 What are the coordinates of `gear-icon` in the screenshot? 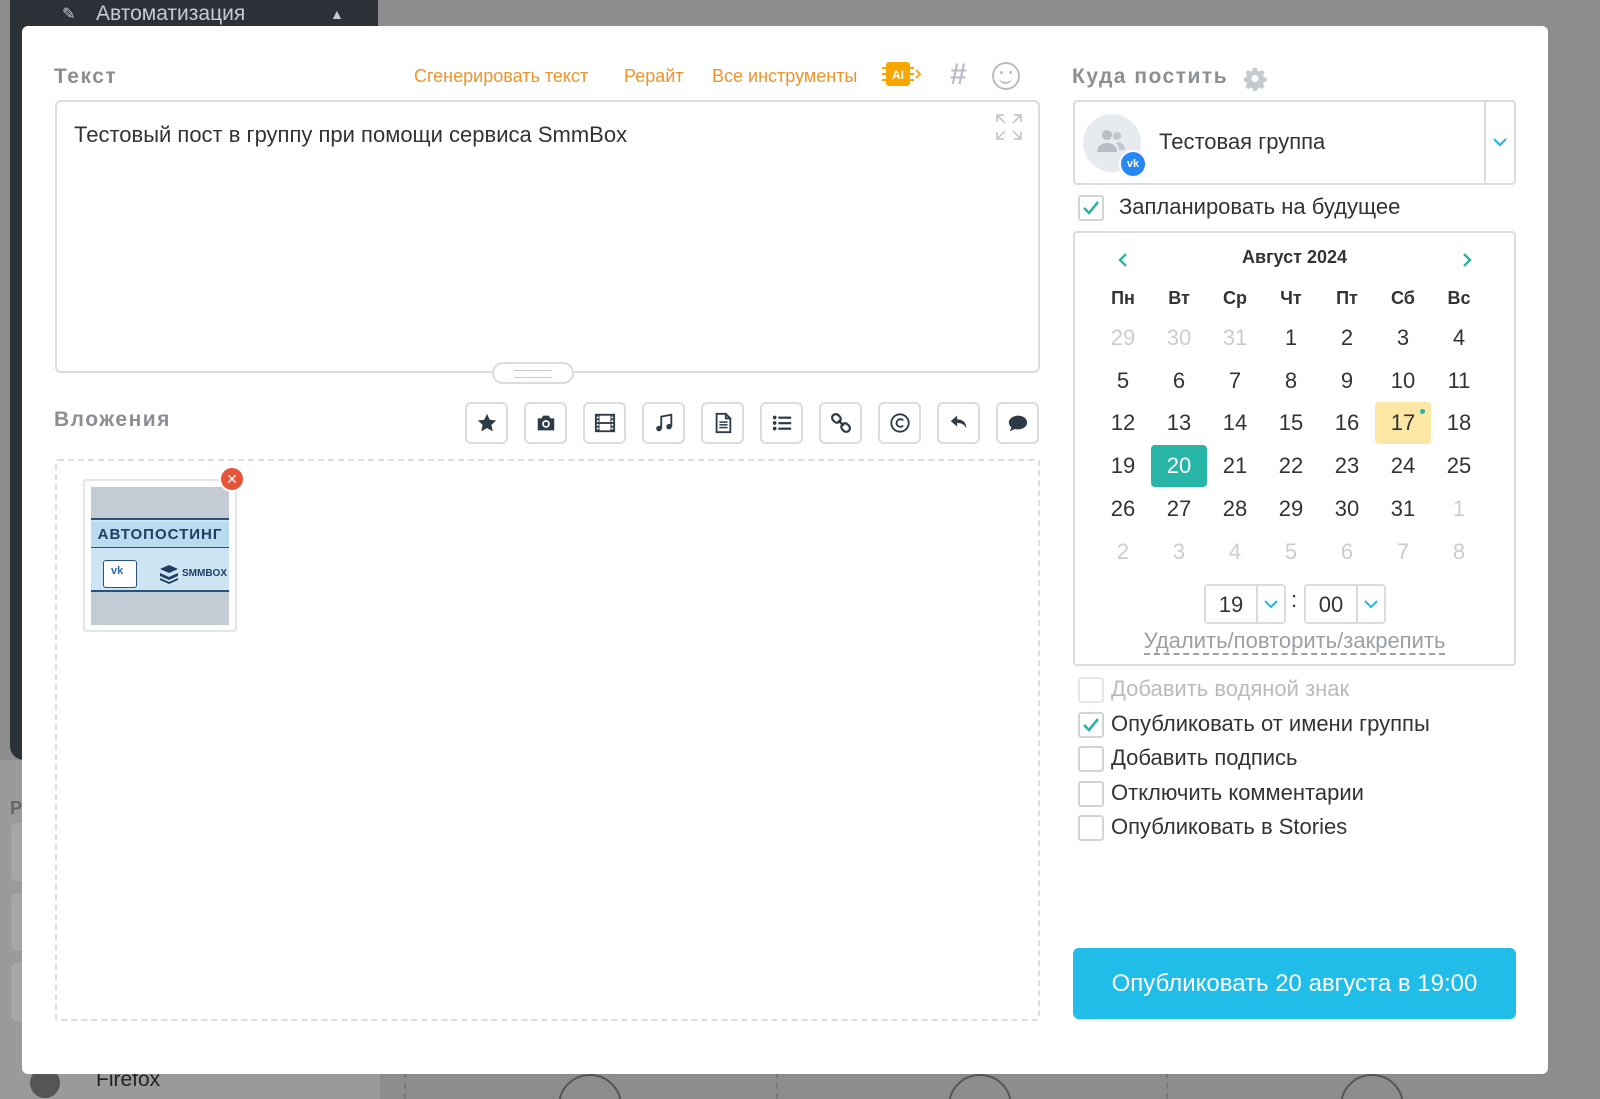 It's located at (1256, 79).